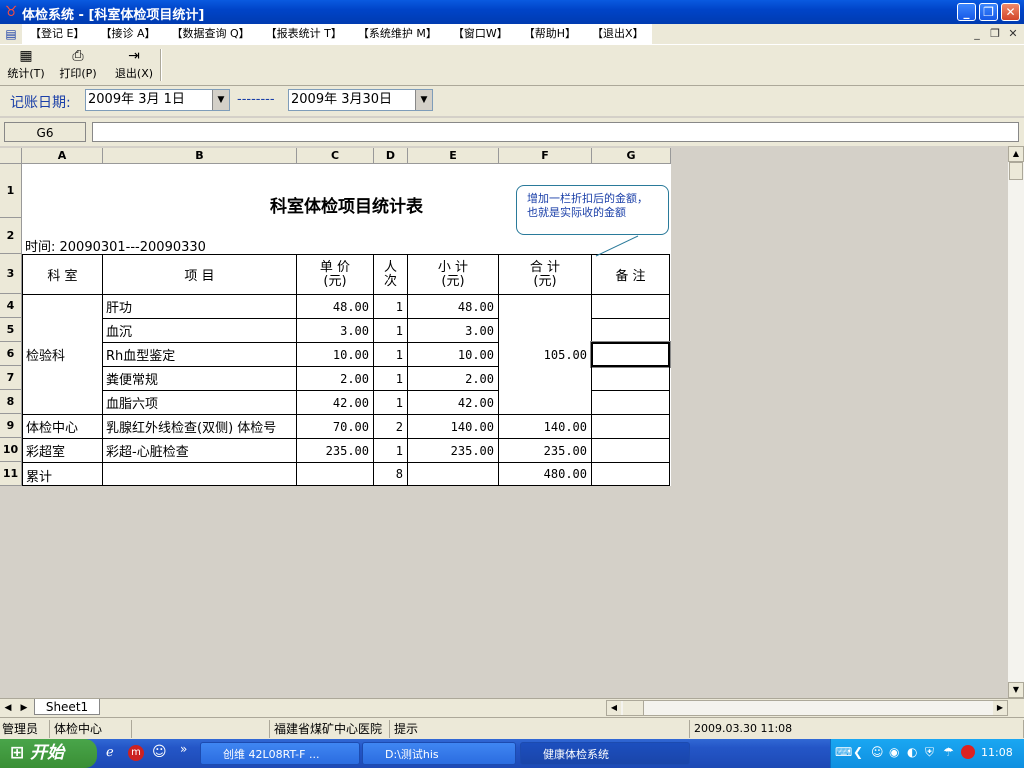 This screenshot has height=768, width=1024. I want to click on row-header-1: 1, so click(11, 191).